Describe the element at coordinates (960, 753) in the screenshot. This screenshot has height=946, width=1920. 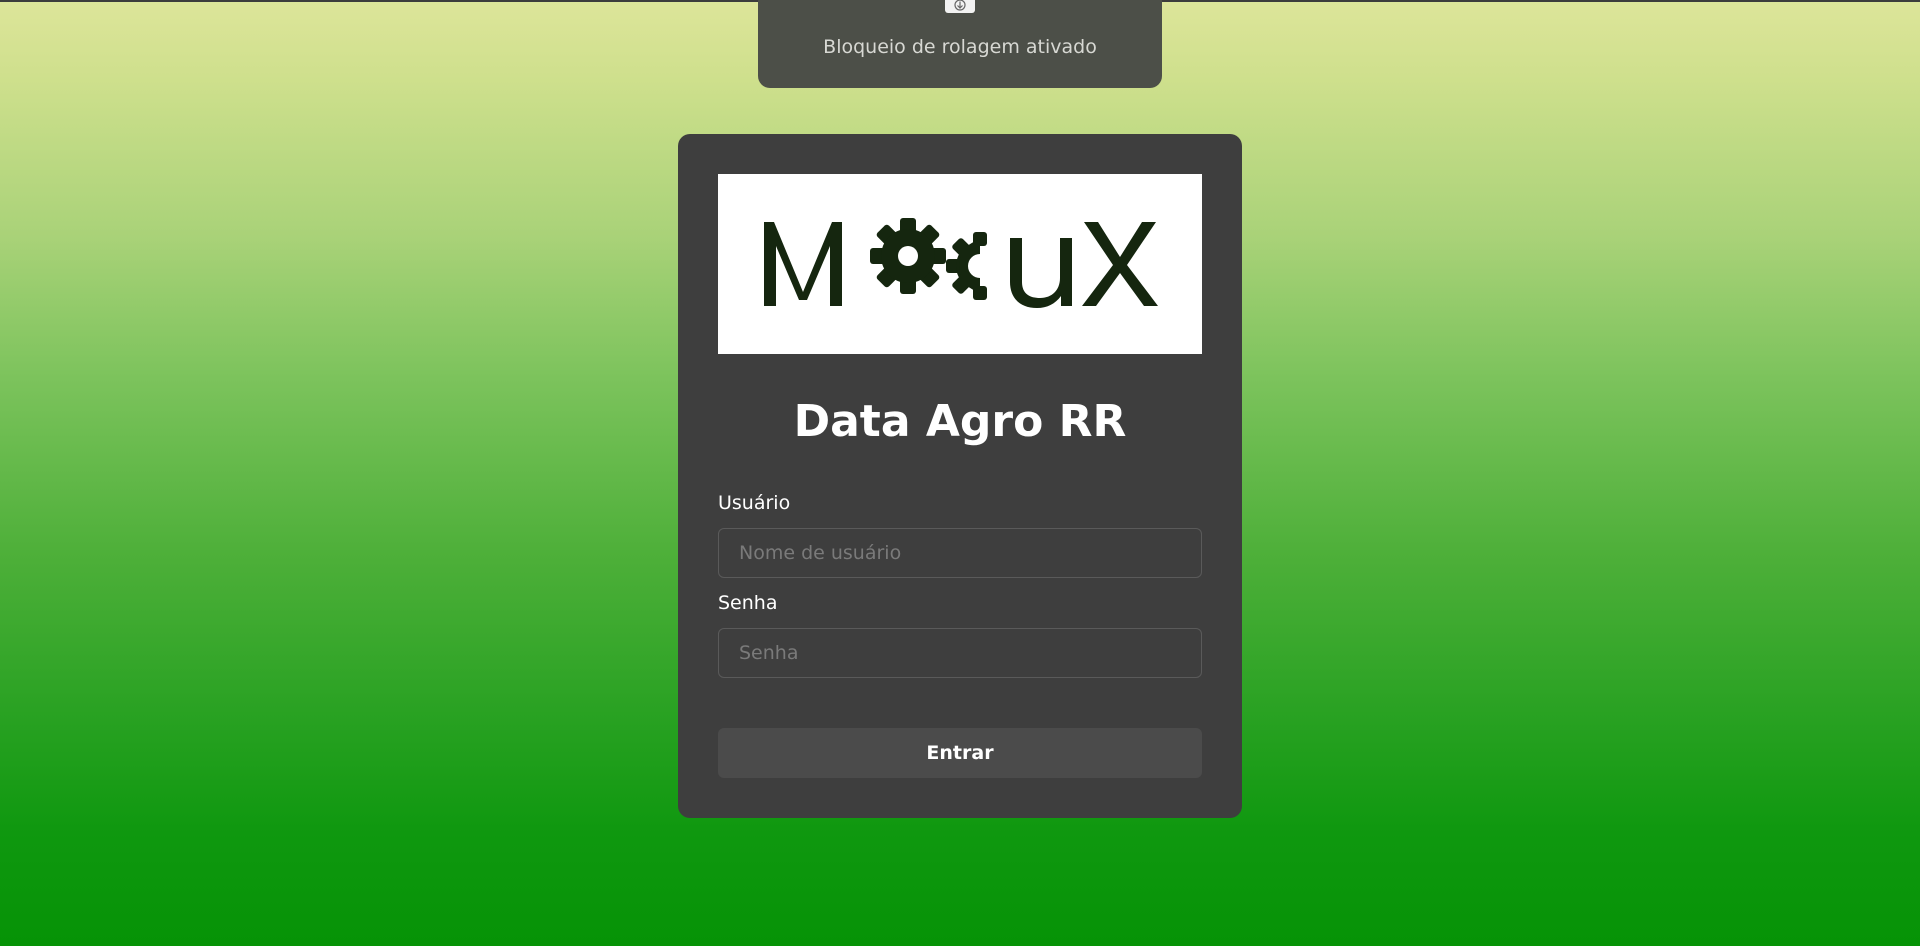
I see `login-button: Entrar` at that location.